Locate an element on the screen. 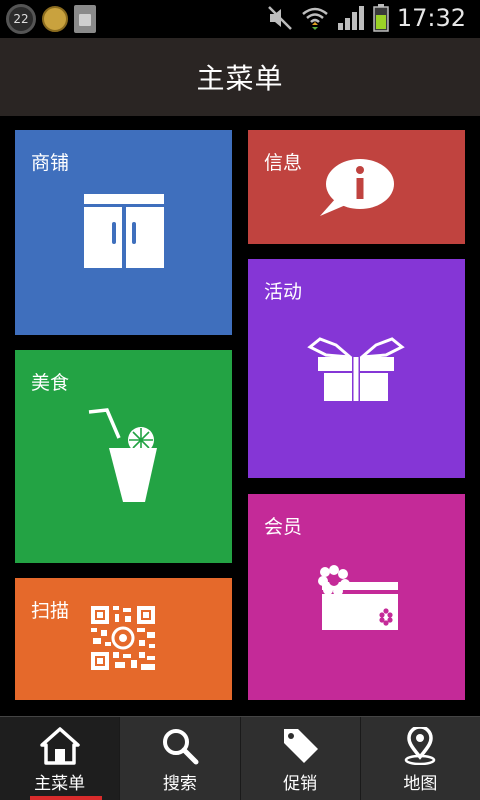 Image resolution: width=480 pixels, height=800 pixels. nav-item-promotions: 促销 is located at coordinates (301, 758).